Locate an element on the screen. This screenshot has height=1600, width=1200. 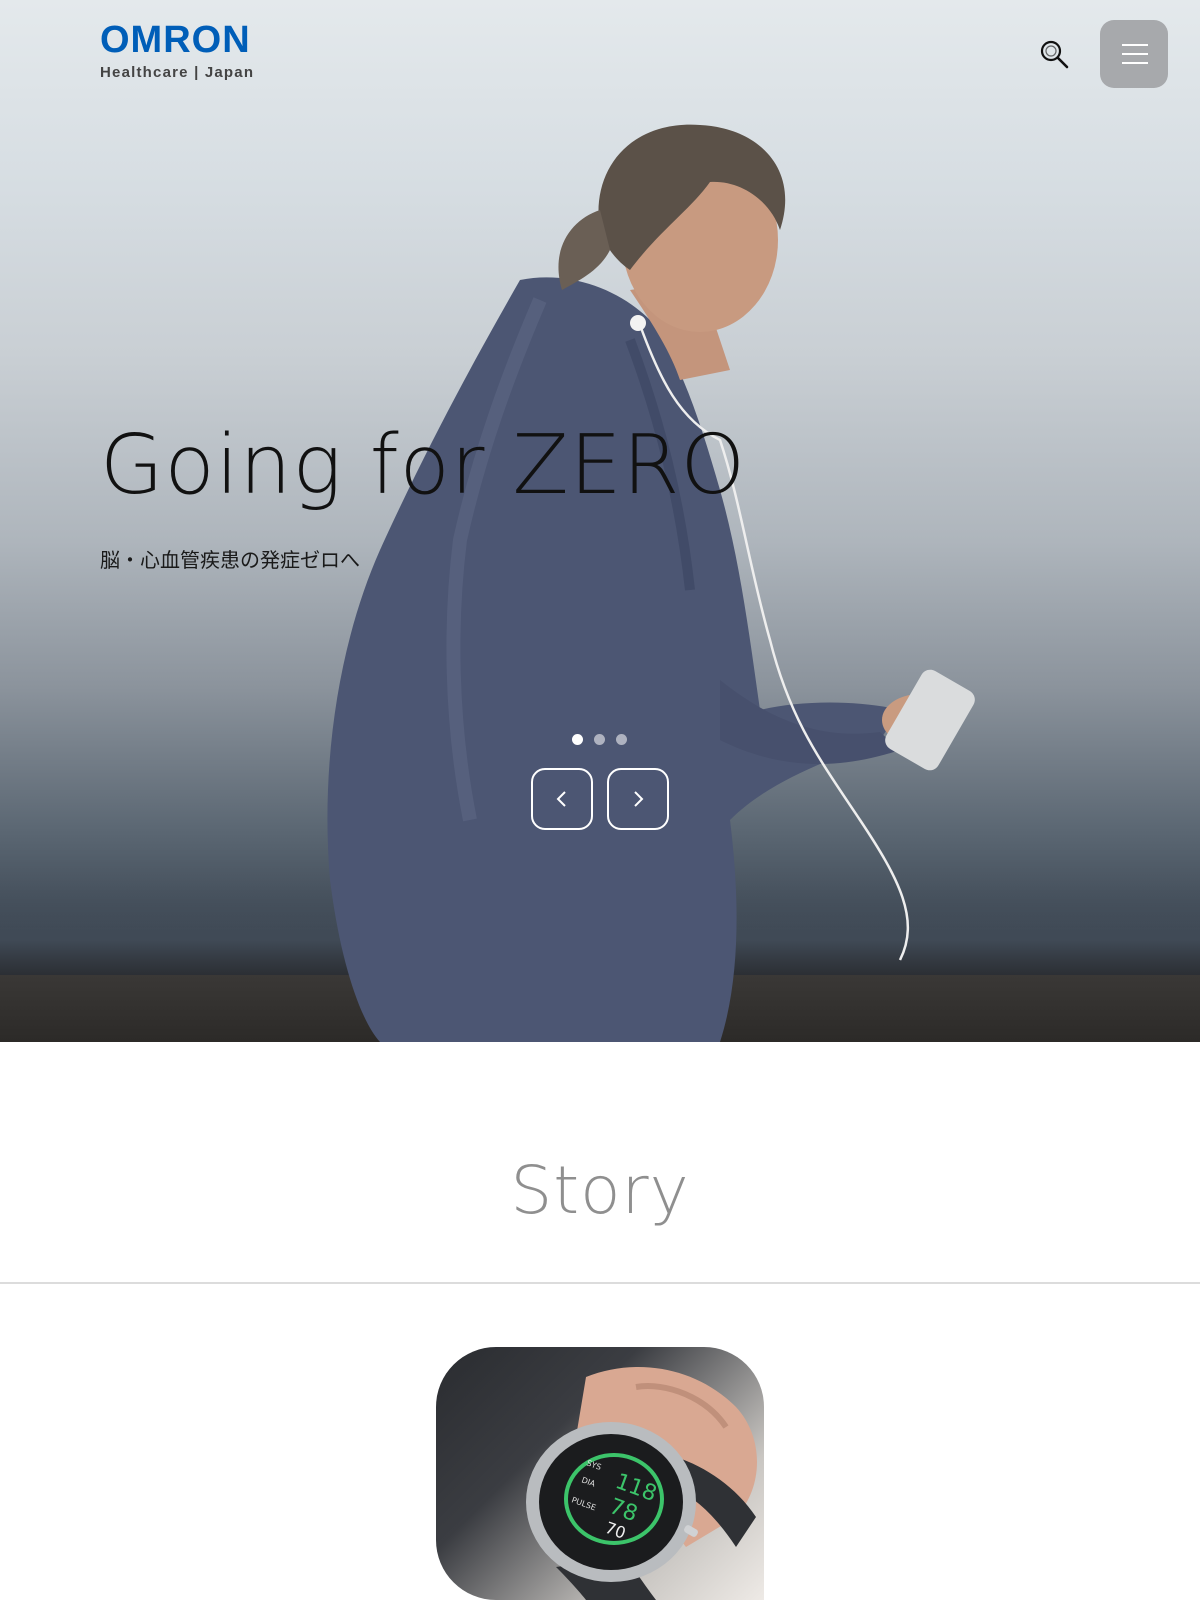
carousel-pagination is located at coordinates (599, 739).